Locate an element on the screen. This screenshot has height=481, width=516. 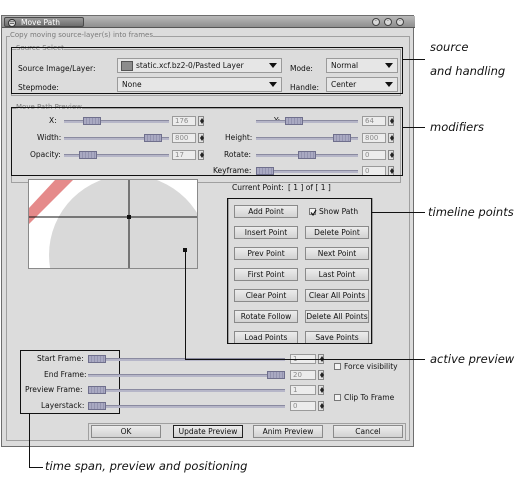
end-frame-value-field: 20 is located at coordinates (303, 375).